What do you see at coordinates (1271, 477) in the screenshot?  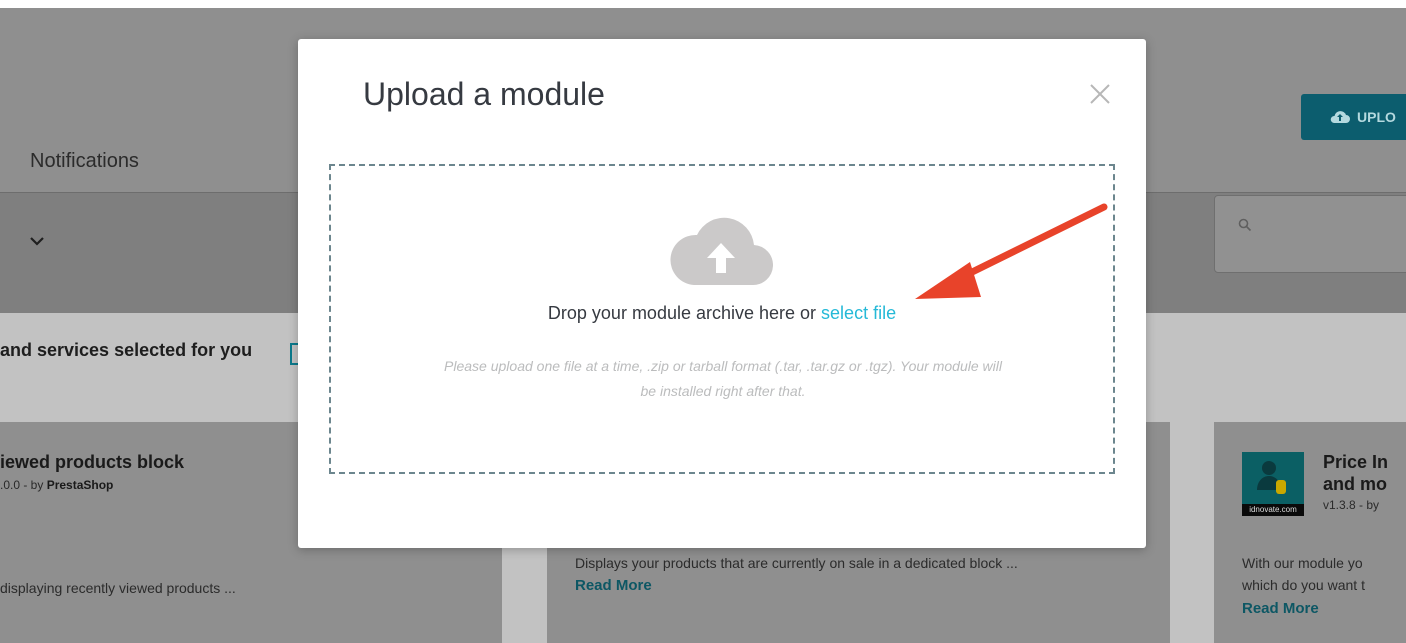 I see `people-icon` at bounding box center [1271, 477].